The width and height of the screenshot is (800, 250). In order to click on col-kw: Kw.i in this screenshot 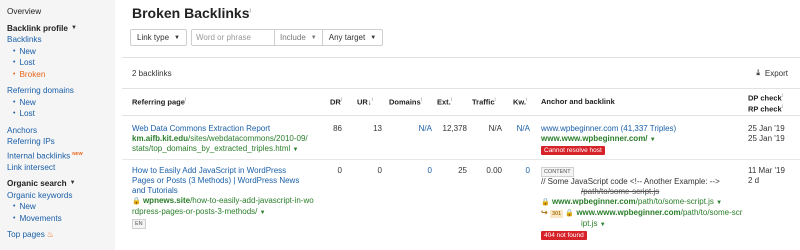, I will do `click(520, 102)`.